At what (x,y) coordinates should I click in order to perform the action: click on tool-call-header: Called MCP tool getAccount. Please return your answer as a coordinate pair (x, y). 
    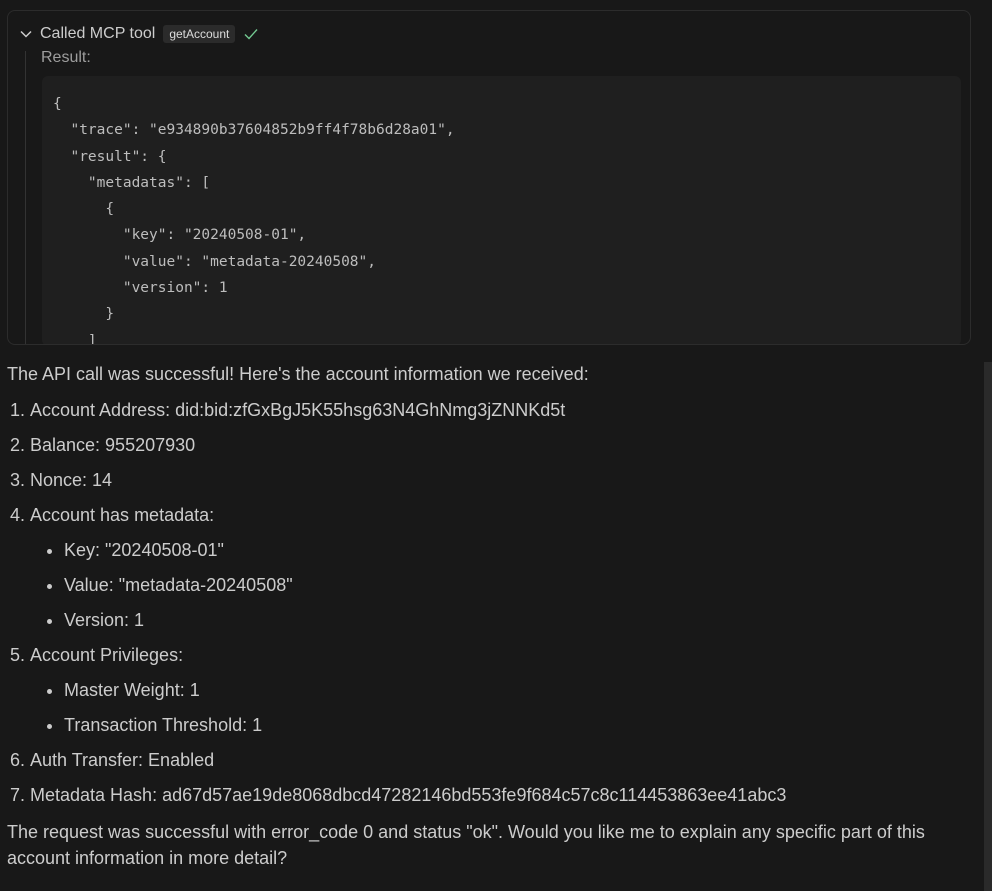
    Looking at the image, I should click on (138, 34).